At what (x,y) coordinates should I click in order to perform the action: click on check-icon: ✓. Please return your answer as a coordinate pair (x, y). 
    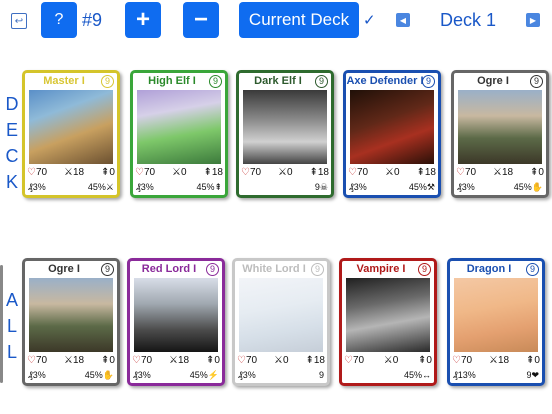
    Looking at the image, I should click on (369, 20).